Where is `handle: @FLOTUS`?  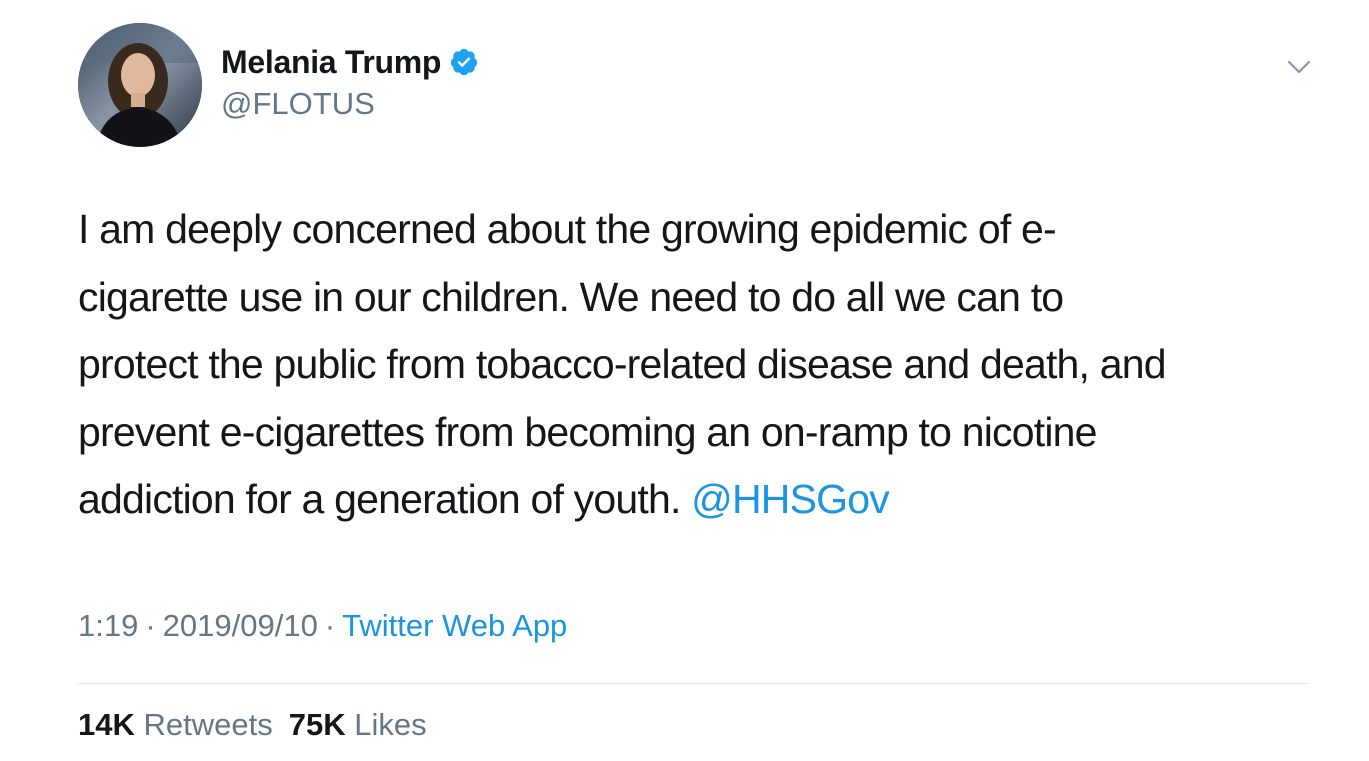 handle: @FLOTUS is located at coordinates (350, 104).